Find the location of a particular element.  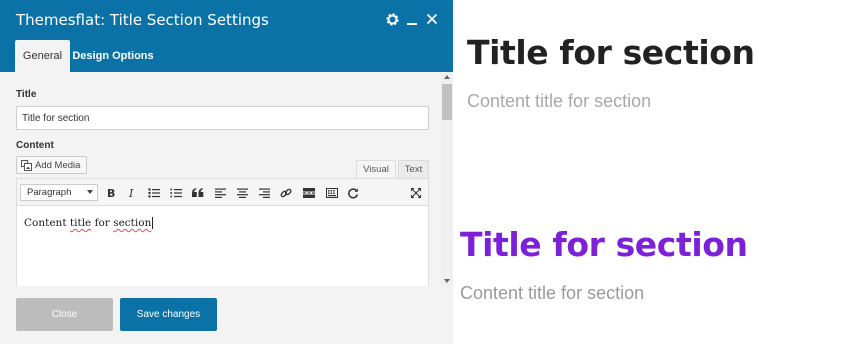

editor-toolbar: Paragraph B I is located at coordinates (222, 192).